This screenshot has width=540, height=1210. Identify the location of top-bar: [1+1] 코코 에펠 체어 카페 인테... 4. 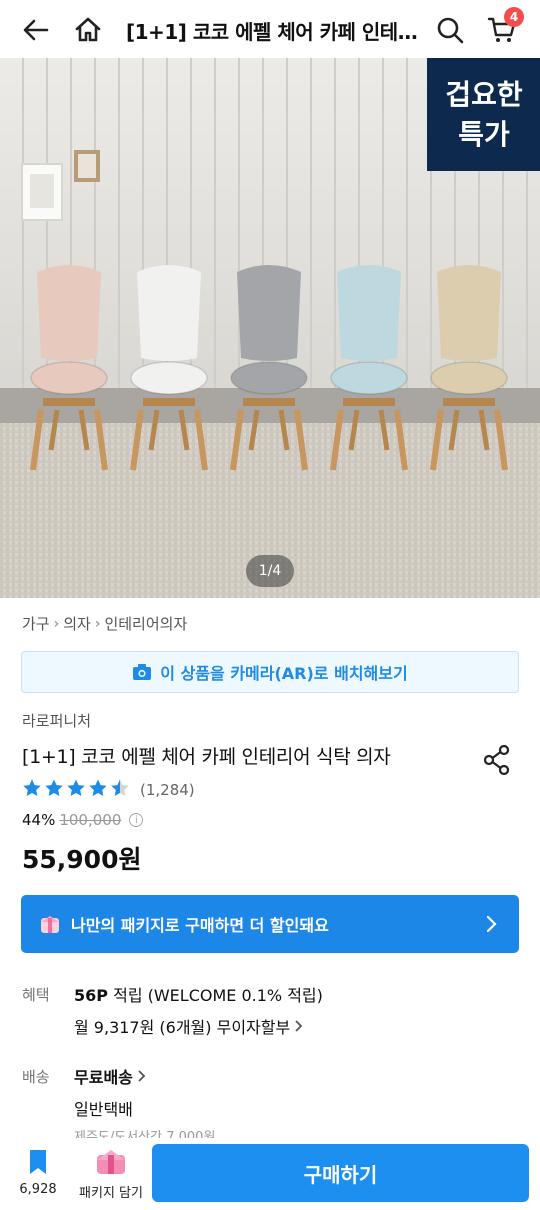
(270, 30).